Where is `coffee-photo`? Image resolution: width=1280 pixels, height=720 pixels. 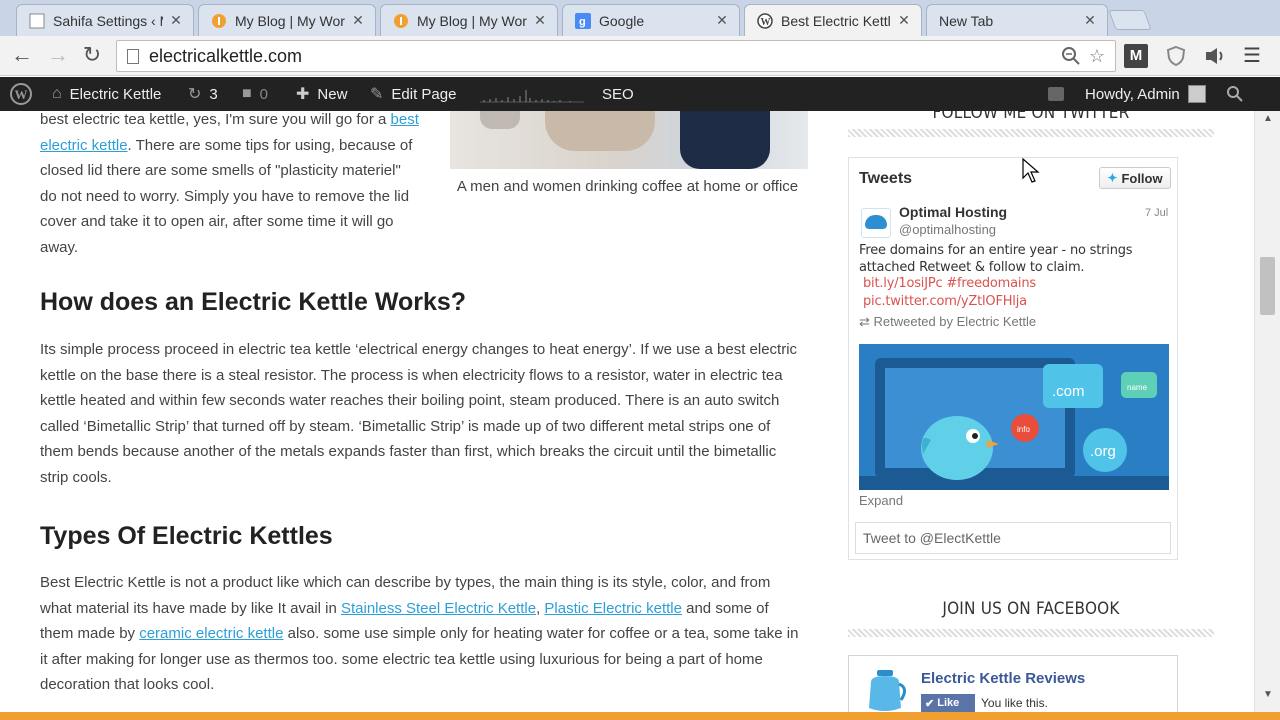
coffee-photo is located at coordinates (629, 140).